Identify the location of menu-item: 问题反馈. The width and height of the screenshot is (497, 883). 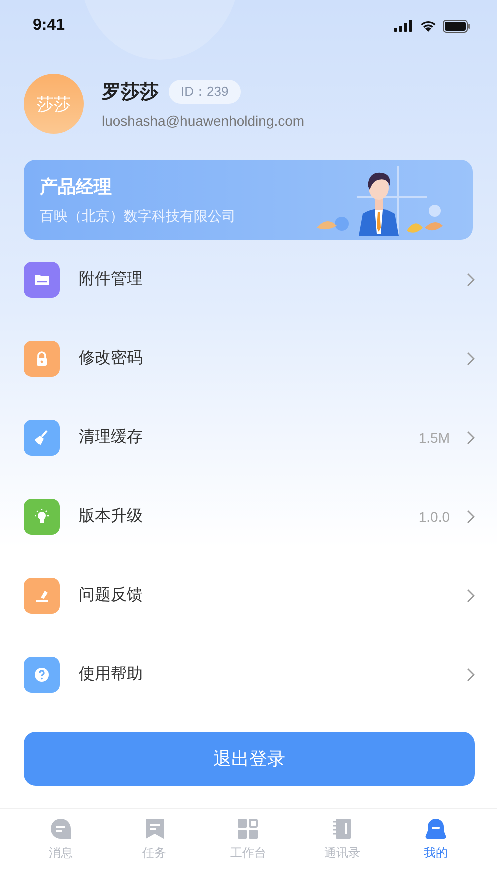
(248, 595).